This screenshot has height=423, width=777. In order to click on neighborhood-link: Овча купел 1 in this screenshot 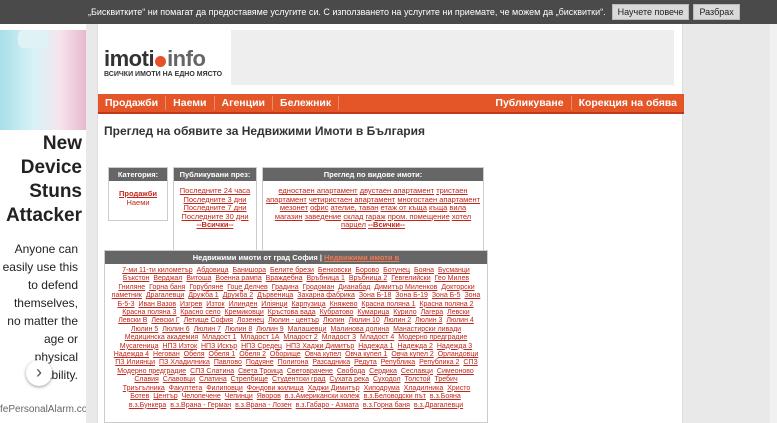, I will do `click(366, 354)`.